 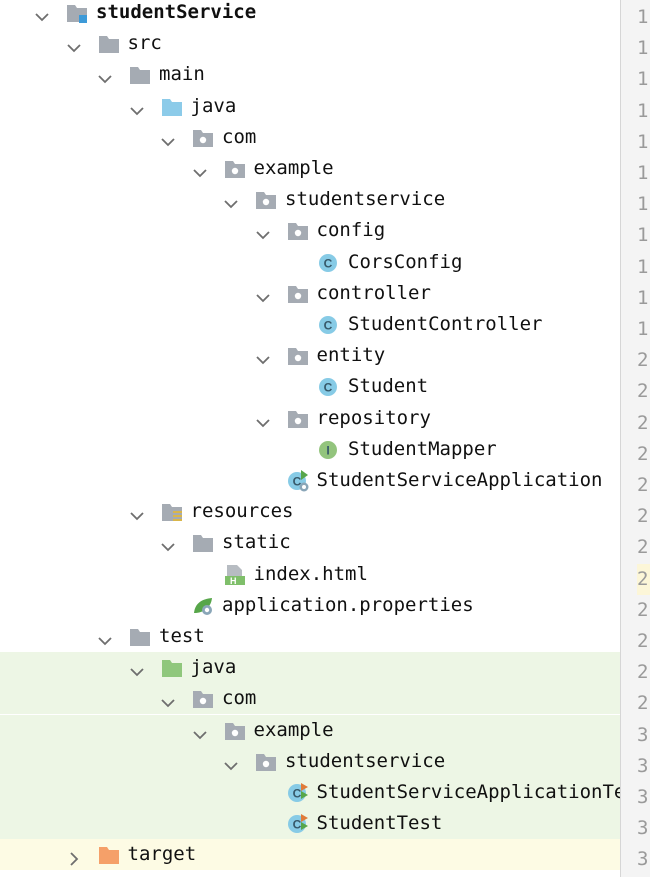 I want to click on tree-row-student: C Student, so click(x=310, y=386).